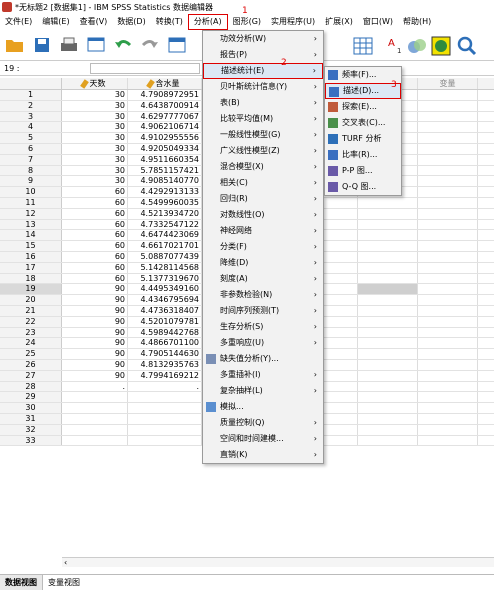 This screenshot has height=600, width=494. Describe the element at coordinates (165, 138) in the screenshot. I see `cell-water: 4.9102955556` at that location.